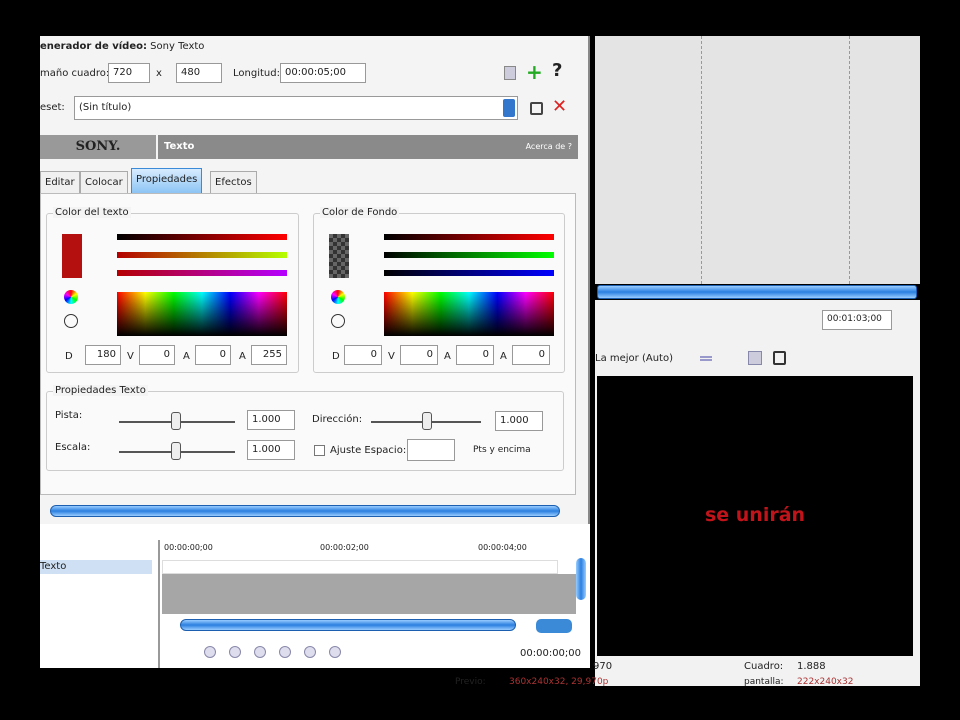 Image resolution: width=960 pixels, height=720 pixels. What do you see at coordinates (502, 450) in the screenshot?
I see `ajuste-suffix: Pts y encima` at bounding box center [502, 450].